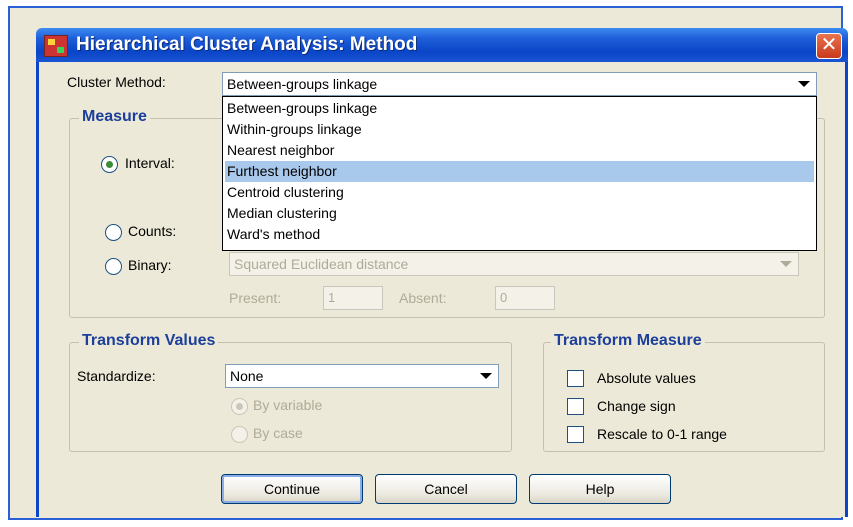  Describe the element at coordinates (109, 164) in the screenshot. I see `interval-radio` at that location.